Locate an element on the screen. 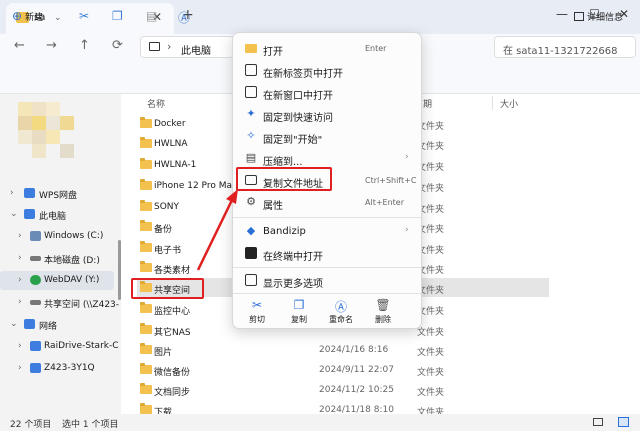 This screenshot has width=640, height=431. menu-item-open-new-tab: 在新标签页中打开 is located at coordinates (327, 70).